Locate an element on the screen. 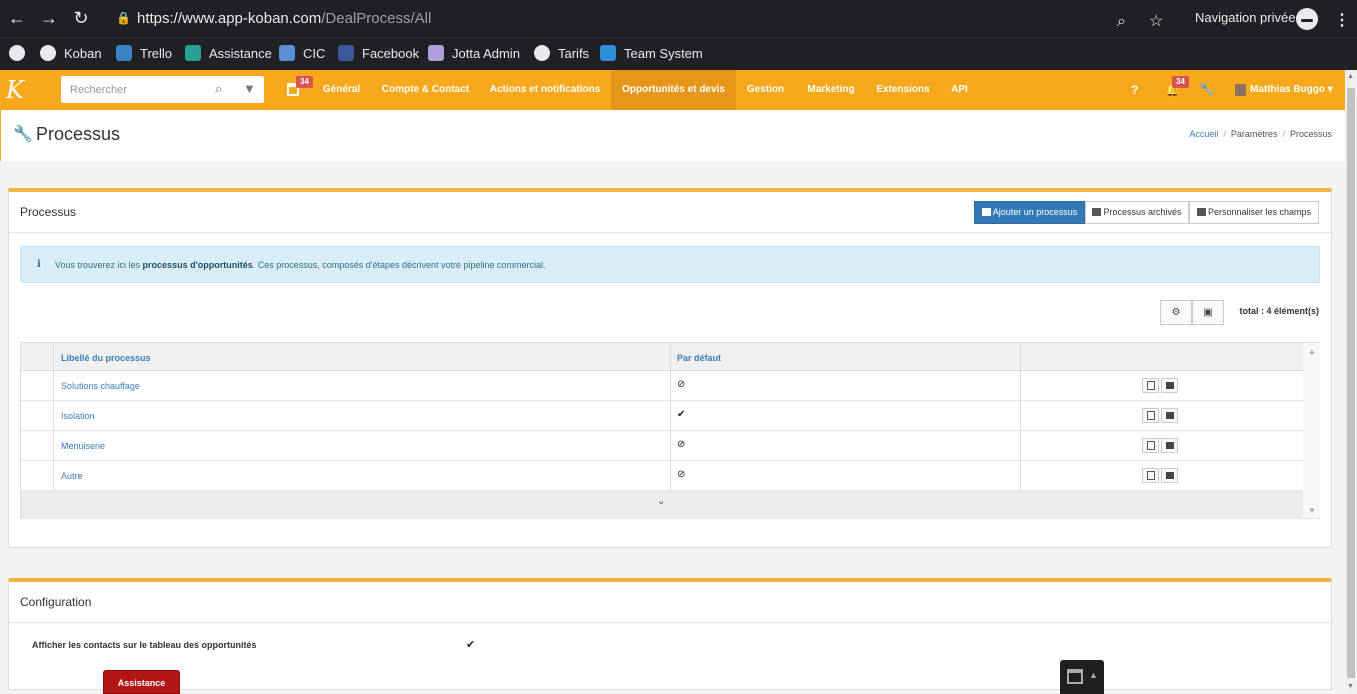 Image resolution: width=1357 pixels, height=694 pixels. reload-icon: ↻ is located at coordinates (81, 18).